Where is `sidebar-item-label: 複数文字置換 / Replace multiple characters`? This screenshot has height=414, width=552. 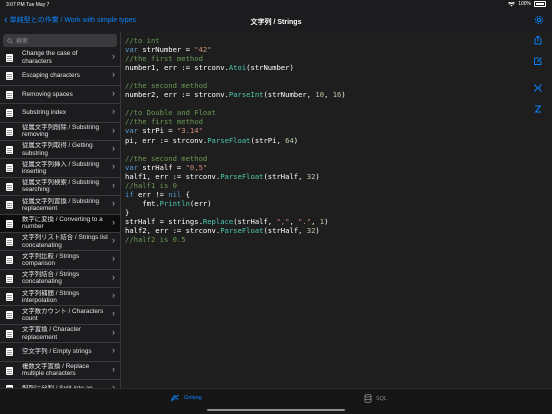 sidebar-item-label: 複数文字置換 / Replace multiple characters is located at coordinates (56, 370).